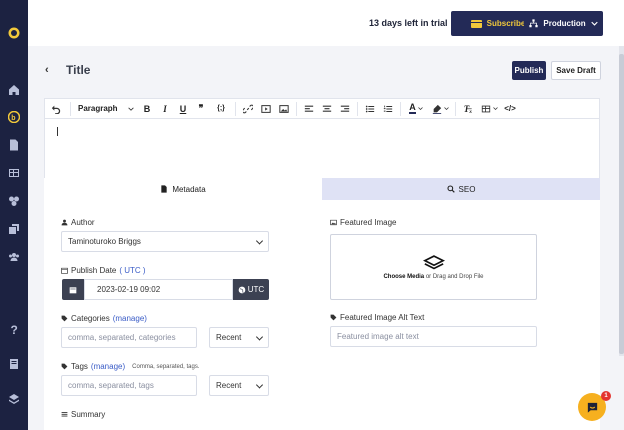 Image resolution: width=624 pixels, height=430 pixels. Describe the element at coordinates (327, 109) in the screenshot. I see `align-center-icon` at that location.